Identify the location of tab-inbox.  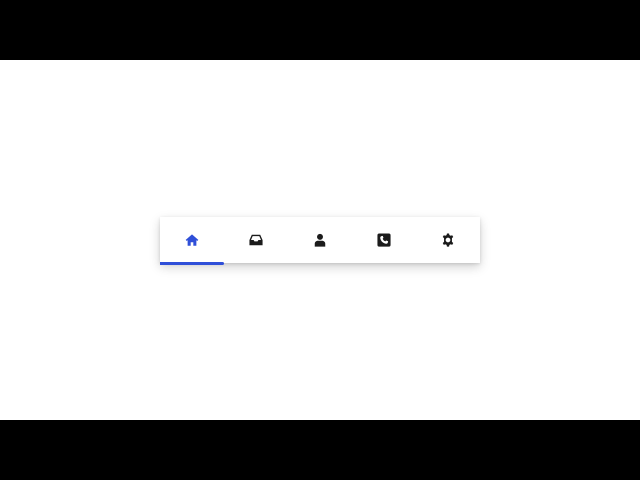
(256, 240).